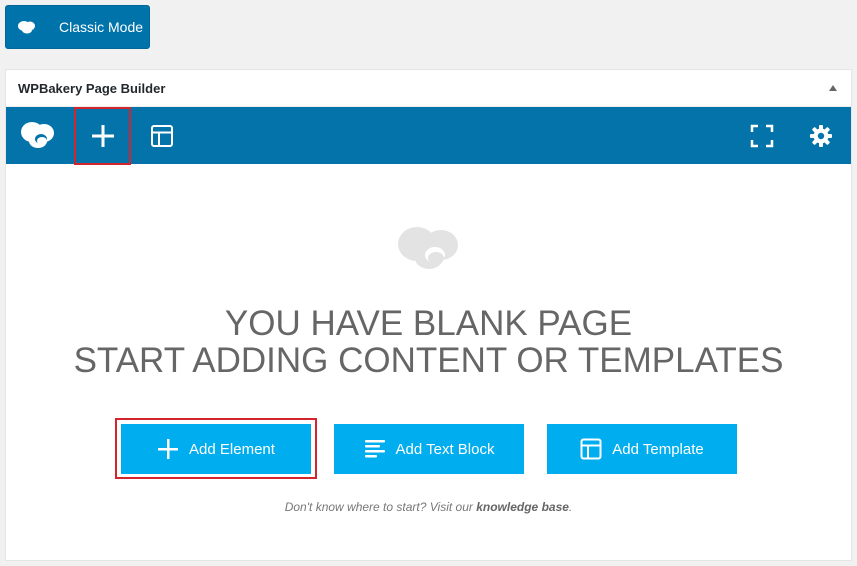 The width and height of the screenshot is (857, 566). I want to click on classic-mode-label: Classic Mode, so click(101, 27).